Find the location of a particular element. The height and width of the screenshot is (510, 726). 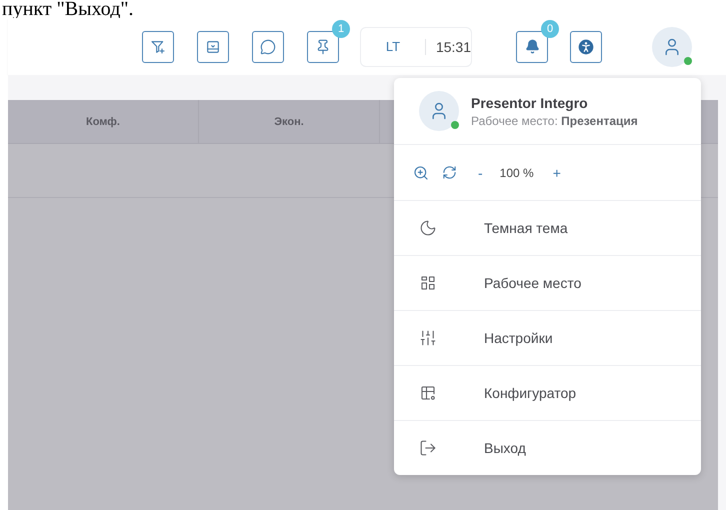

accessibility-button is located at coordinates (586, 46).